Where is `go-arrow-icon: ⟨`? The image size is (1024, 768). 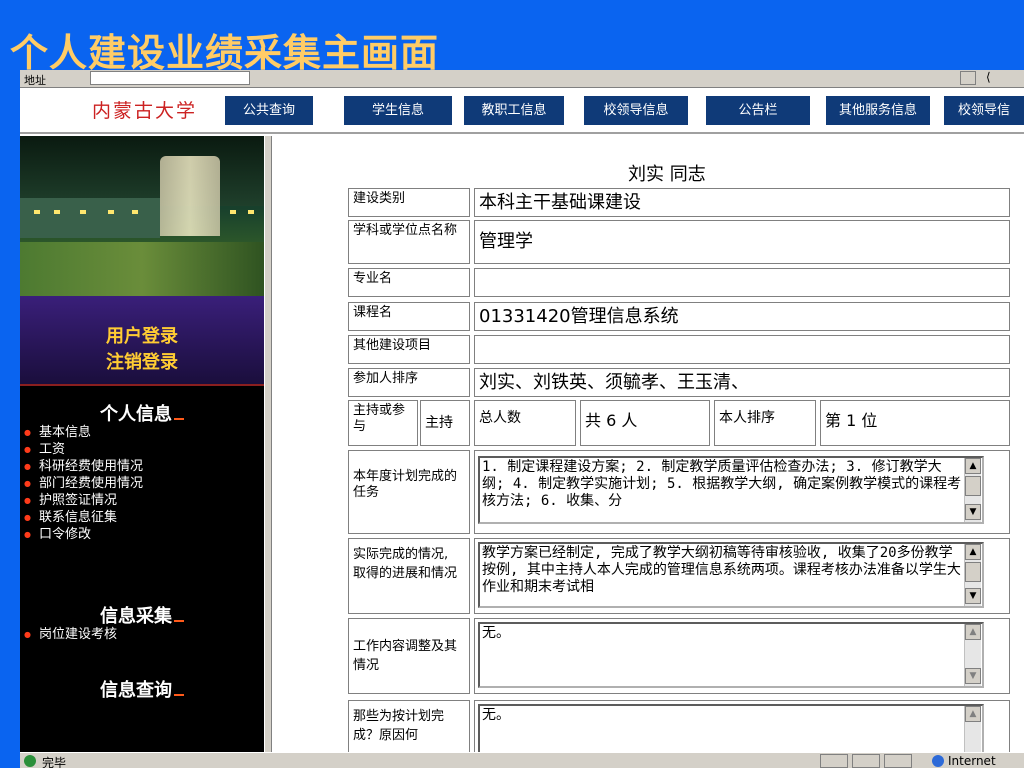 go-arrow-icon: ⟨ is located at coordinates (988, 77).